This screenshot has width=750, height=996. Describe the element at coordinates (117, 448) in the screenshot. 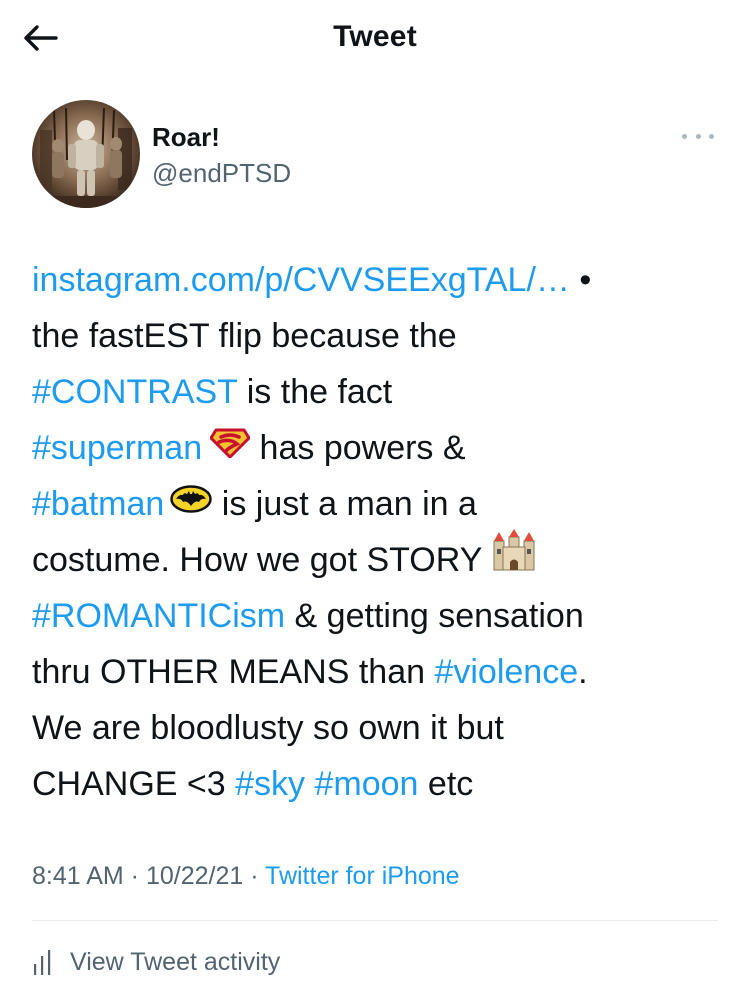

I see `hashtag-superman: #superman` at that location.